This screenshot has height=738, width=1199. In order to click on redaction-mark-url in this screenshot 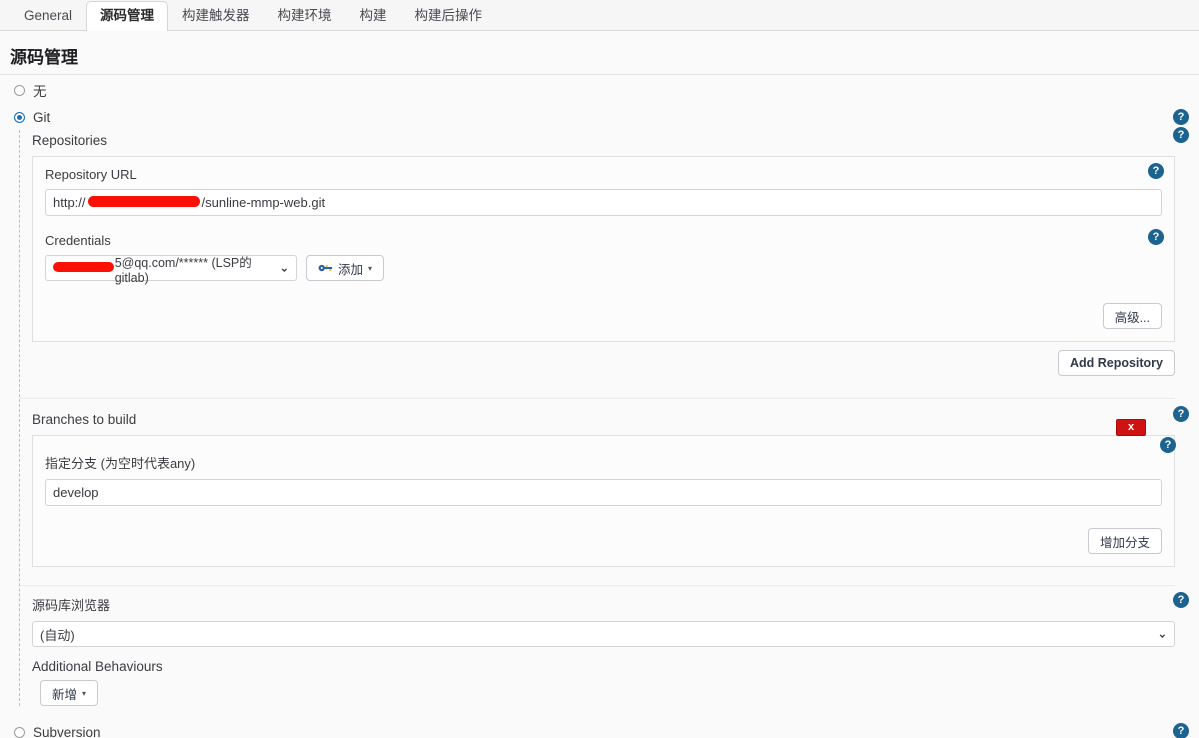, I will do `click(143, 201)`.